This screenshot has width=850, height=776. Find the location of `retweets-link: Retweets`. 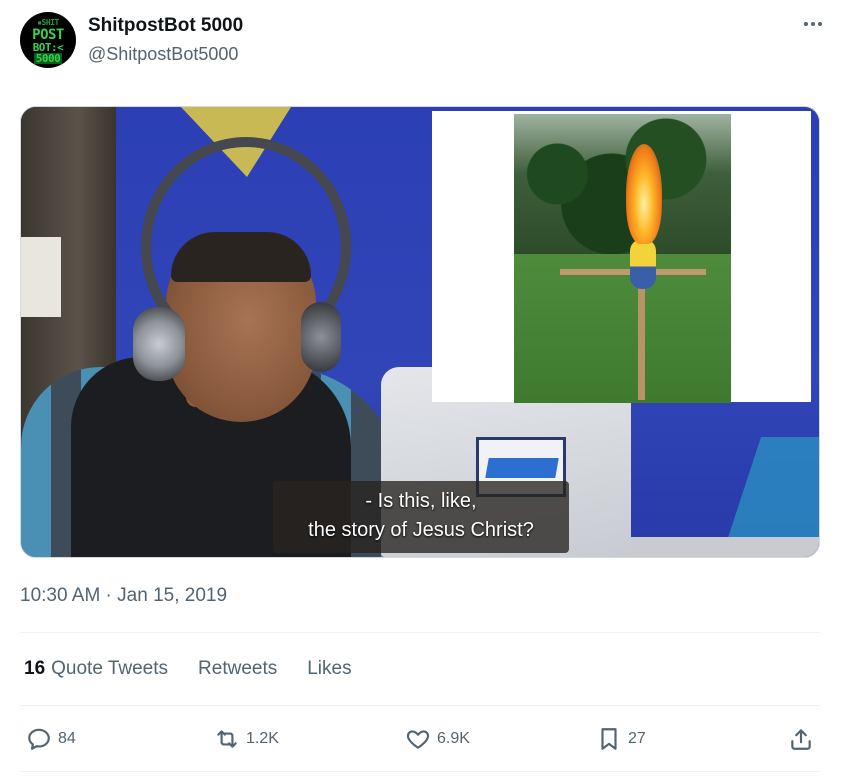

retweets-link: Retweets is located at coordinates (237, 669).